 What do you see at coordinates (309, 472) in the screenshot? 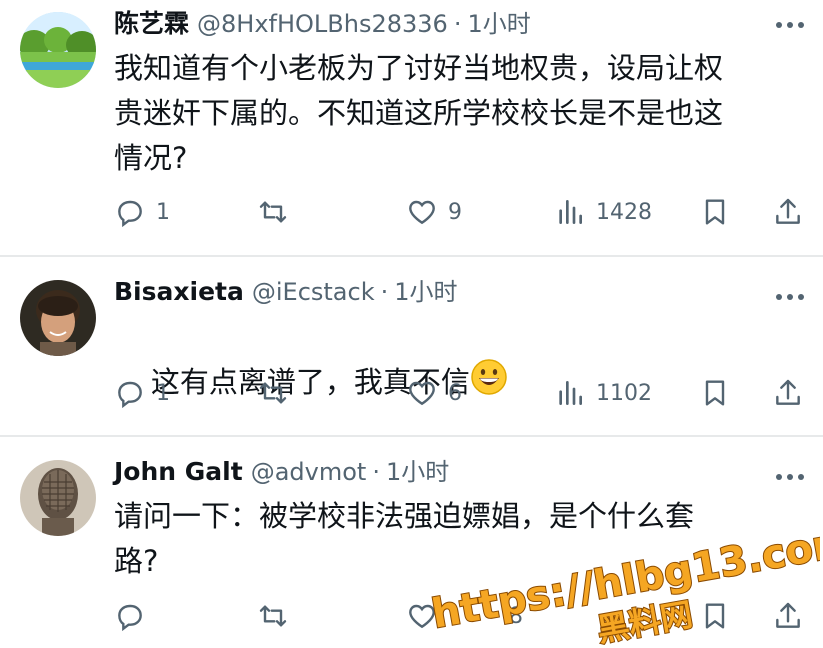
I see `author-handle: @advmot` at bounding box center [309, 472].